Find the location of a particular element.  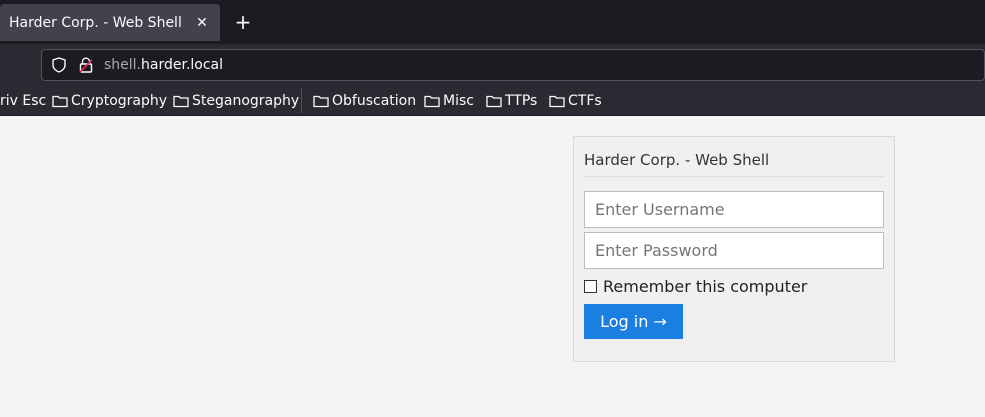

url-bar: shell.harder.local is located at coordinates (513, 65).